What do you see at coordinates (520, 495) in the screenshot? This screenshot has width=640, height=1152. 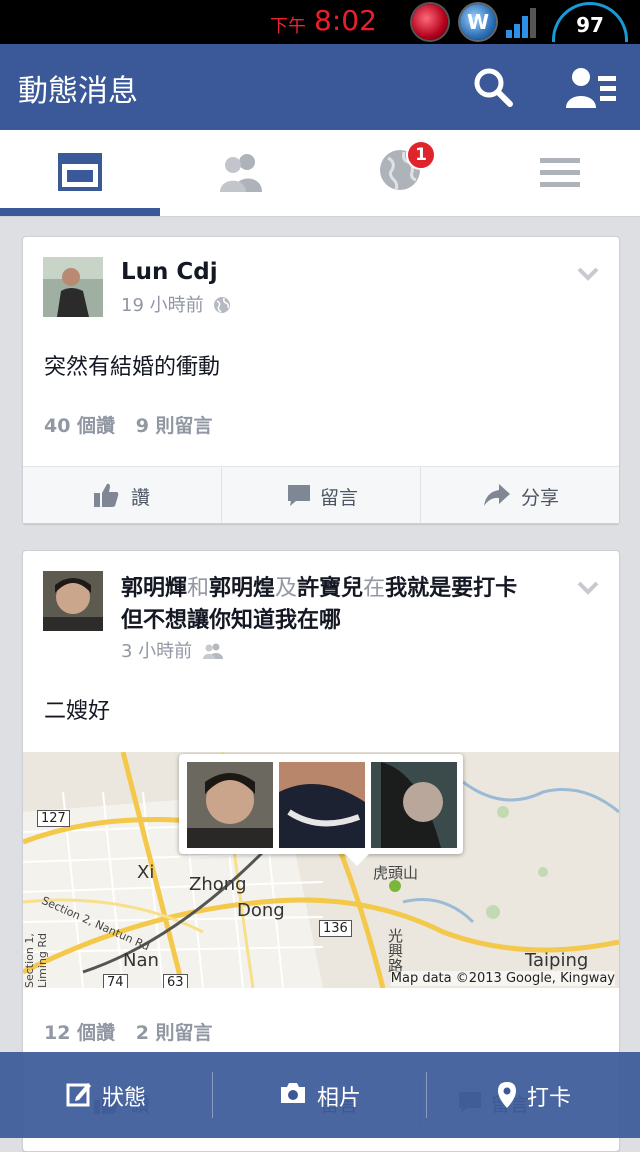 I see `share-button: 分享` at bounding box center [520, 495].